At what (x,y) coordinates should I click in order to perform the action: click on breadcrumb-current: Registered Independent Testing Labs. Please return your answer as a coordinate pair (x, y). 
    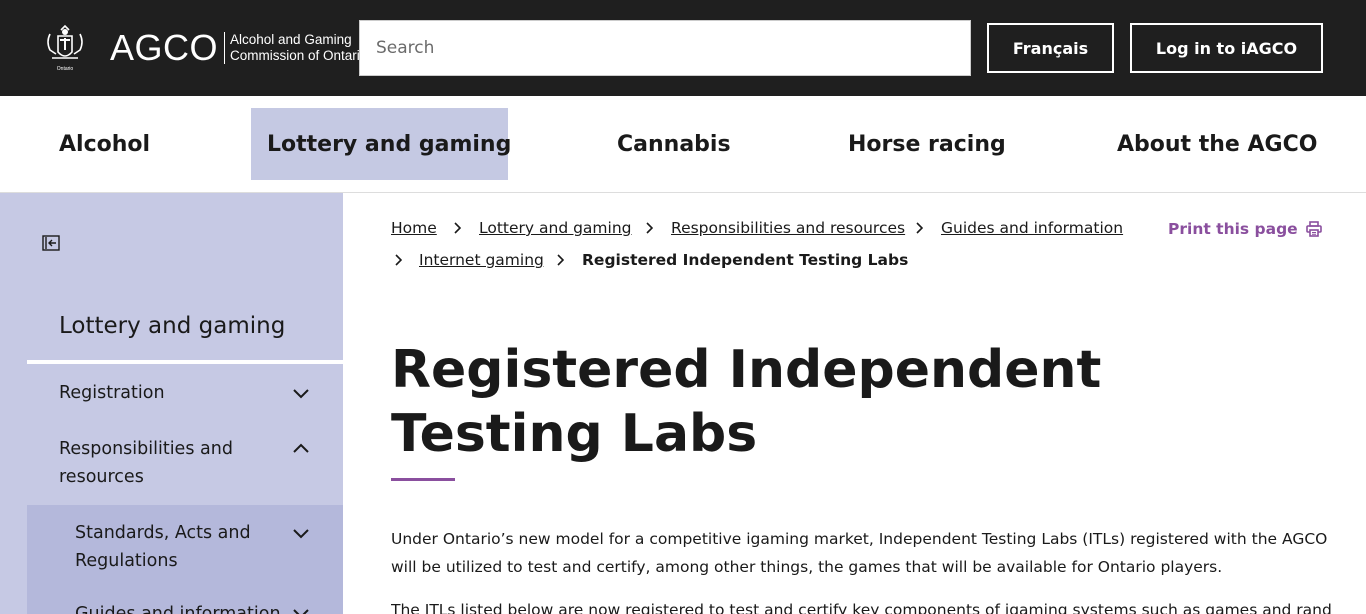
    Looking at the image, I should click on (745, 260).